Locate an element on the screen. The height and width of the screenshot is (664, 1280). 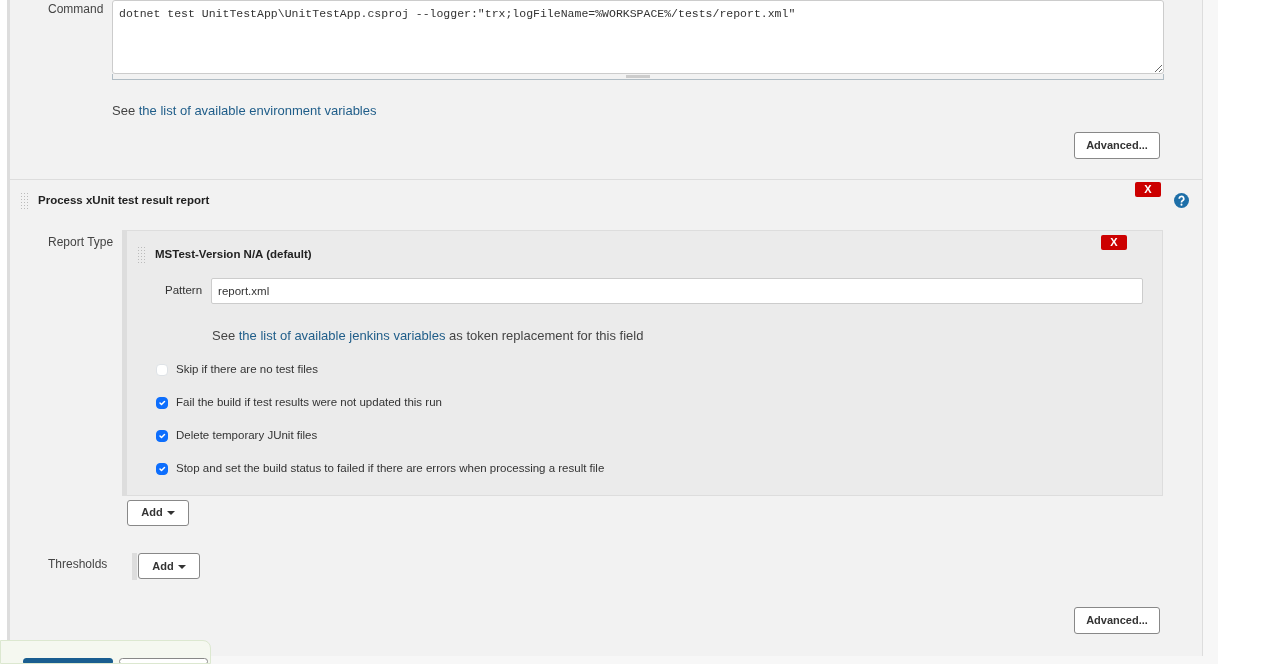
tool-title: MSTest-Version N/A (default) is located at coordinates (233, 254).